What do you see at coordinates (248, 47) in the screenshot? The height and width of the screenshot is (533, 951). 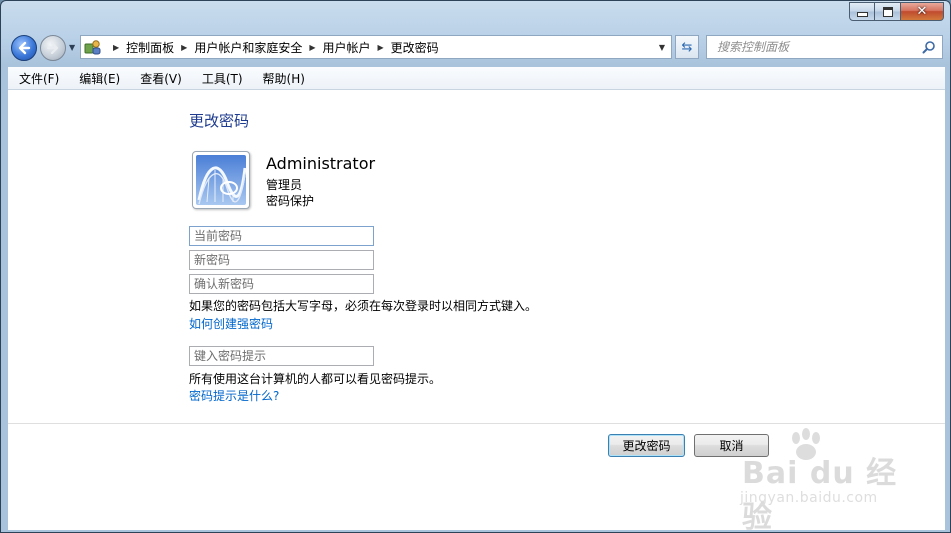 I see `breadcrumb-user-accounts-family-safety: 用户帐户和家庭安全` at bounding box center [248, 47].